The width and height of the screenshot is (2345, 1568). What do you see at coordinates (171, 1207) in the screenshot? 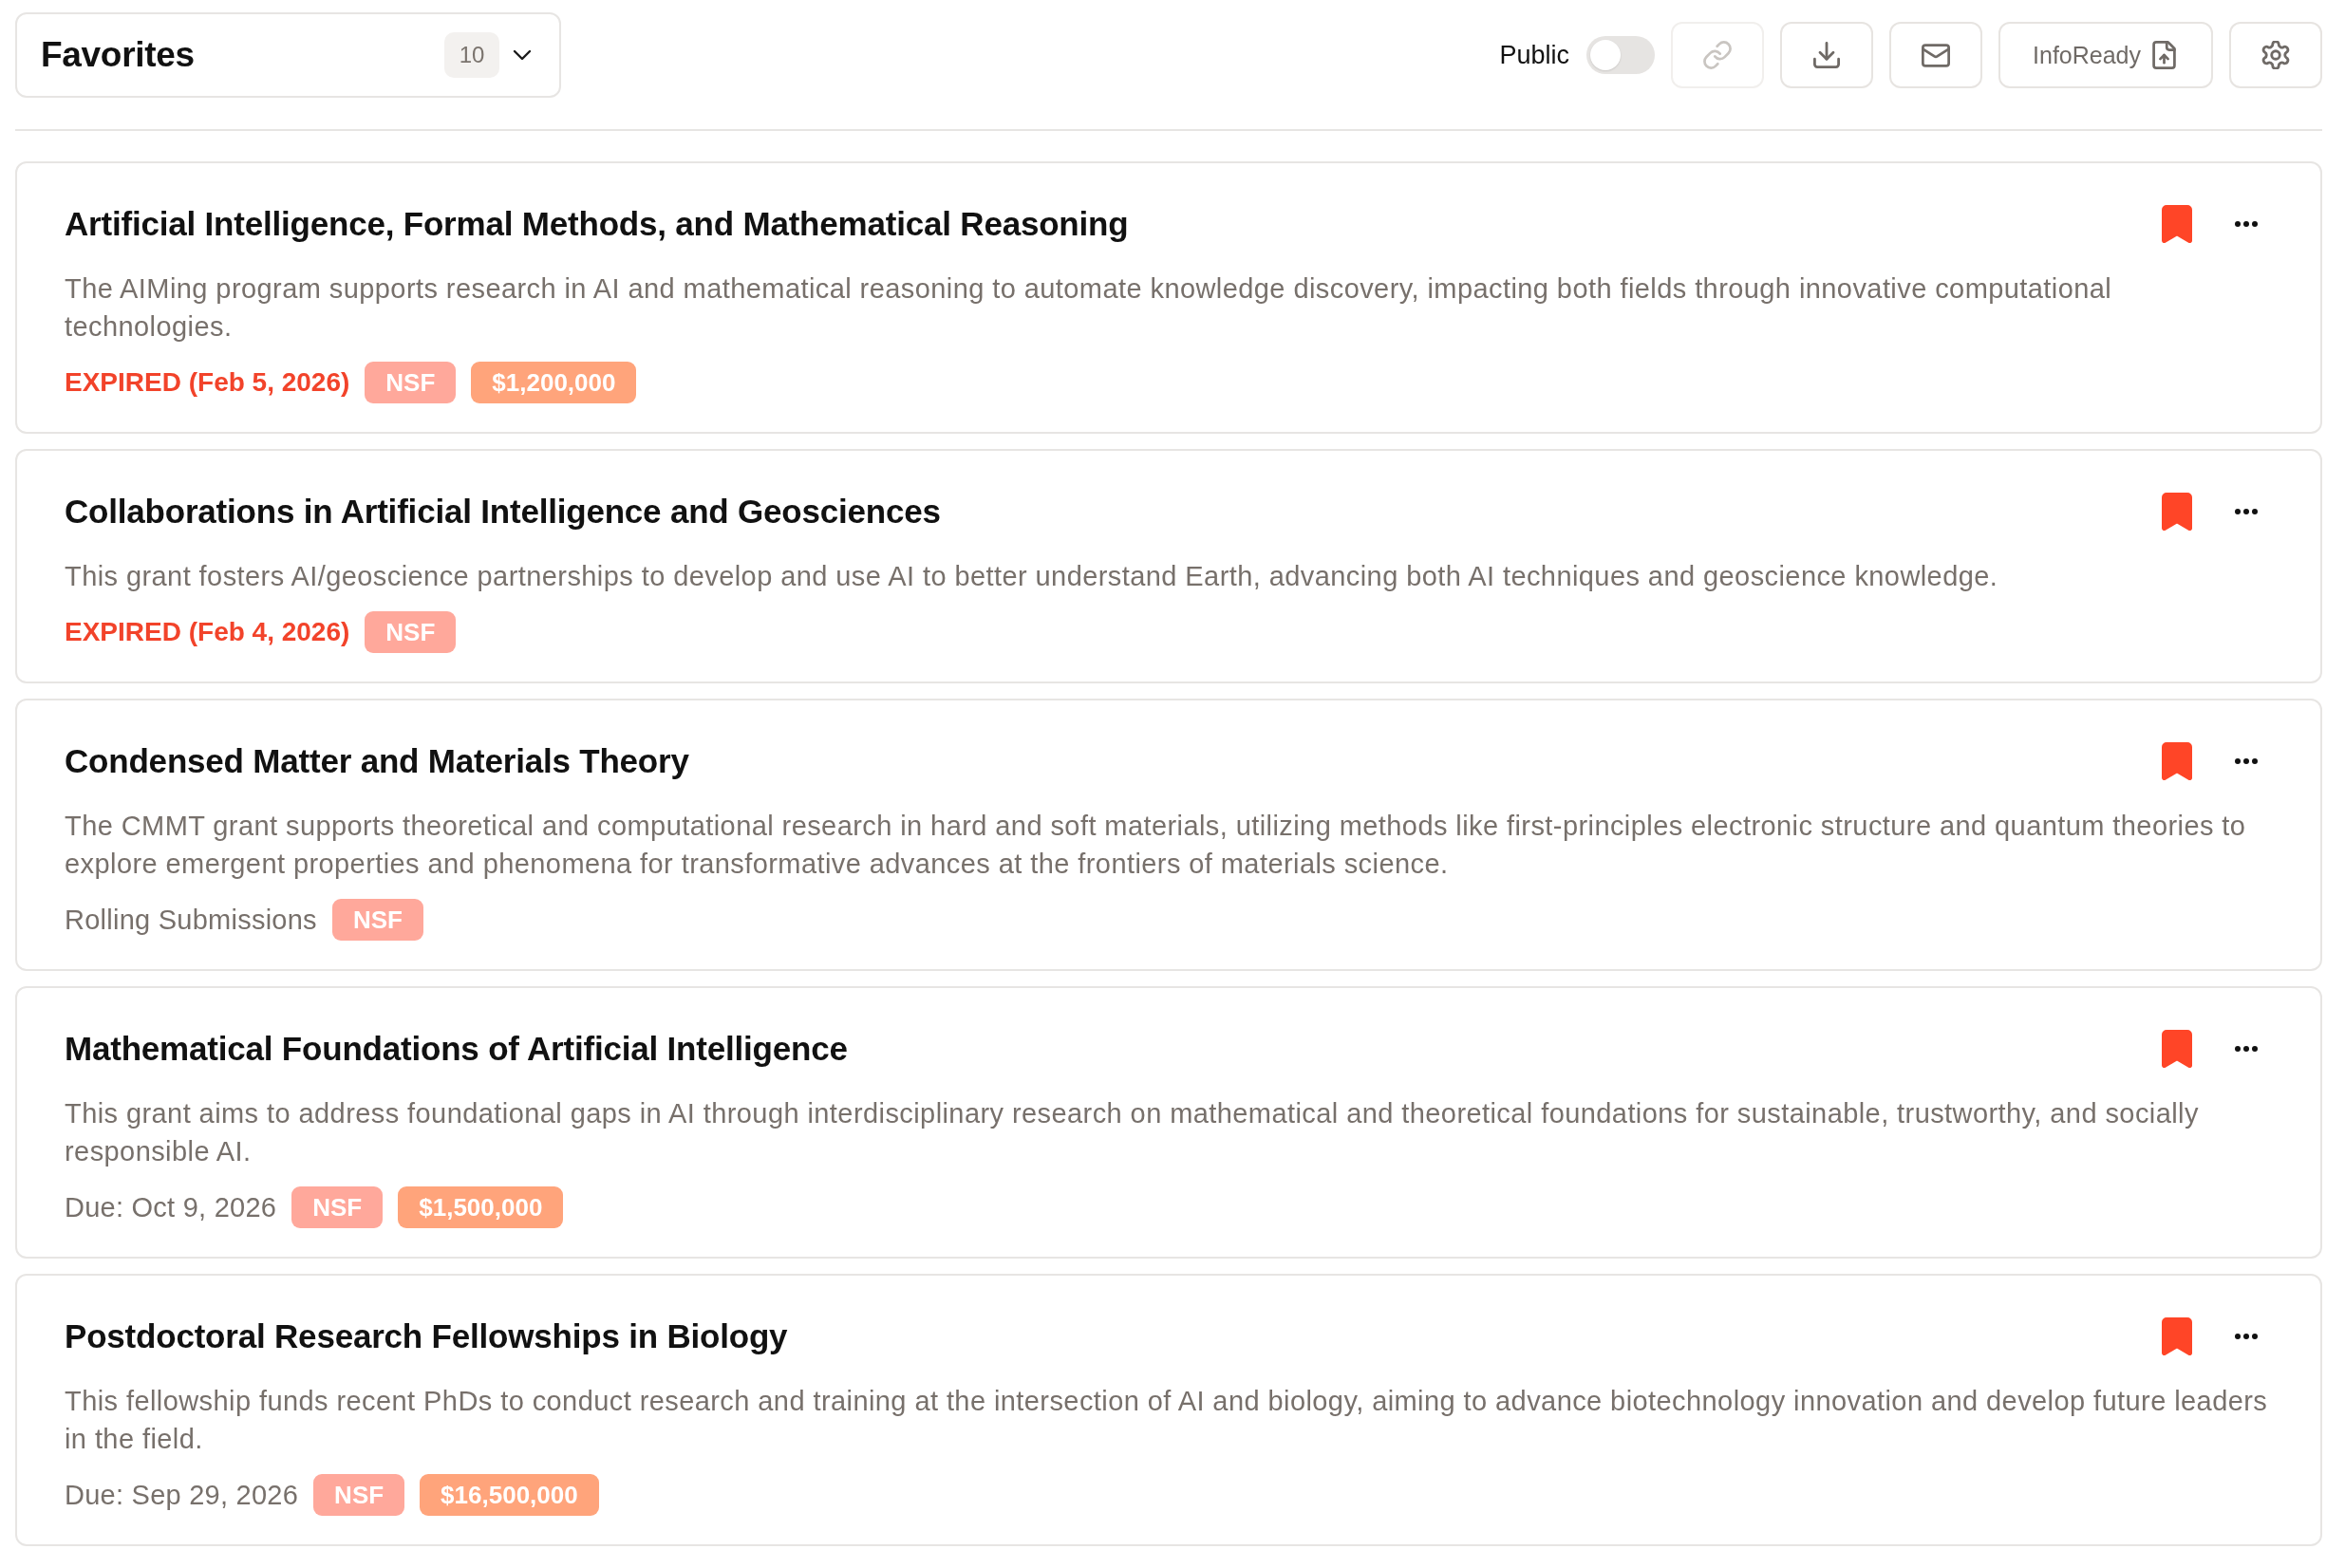
I see `due-date: Due: Oct 9, 2026` at bounding box center [171, 1207].